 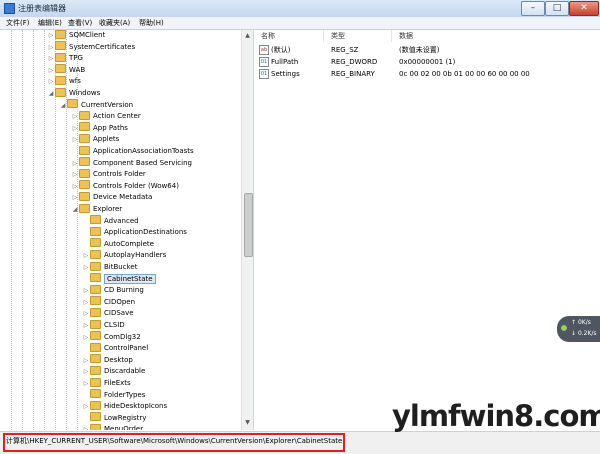 What do you see at coordinates (96, 209) in the screenshot?
I see `tree-item: ◢ Explorer` at bounding box center [96, 209].